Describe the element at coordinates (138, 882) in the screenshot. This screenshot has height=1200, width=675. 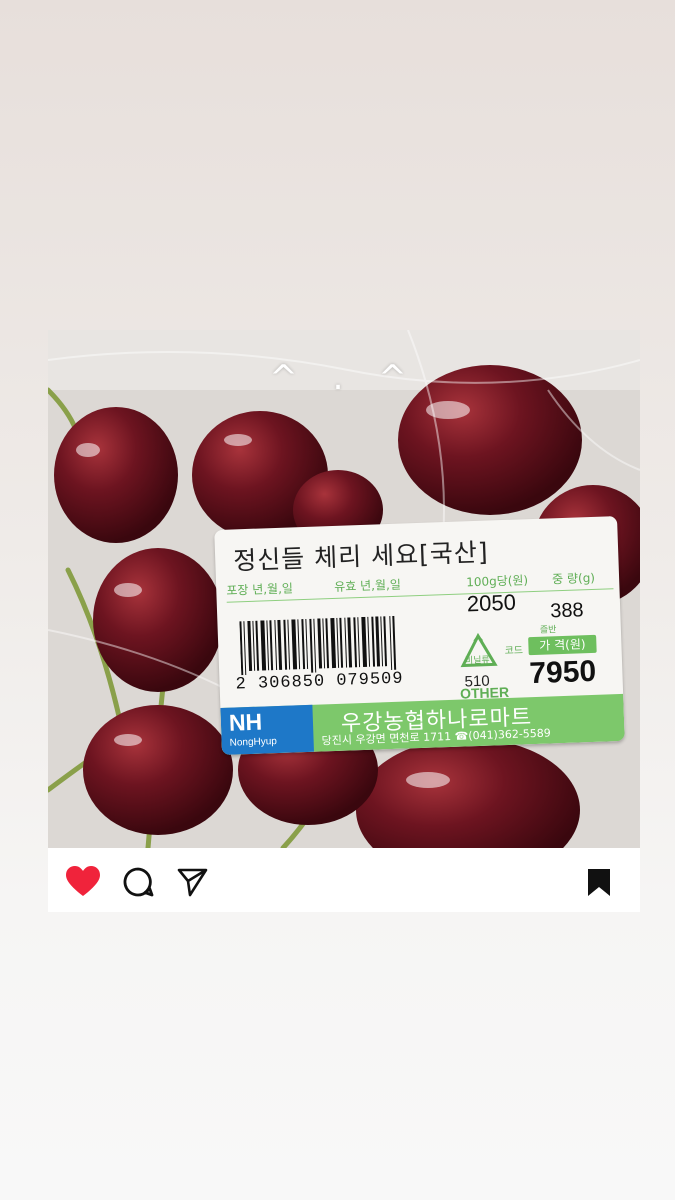
I see `comment-icon` at that location.